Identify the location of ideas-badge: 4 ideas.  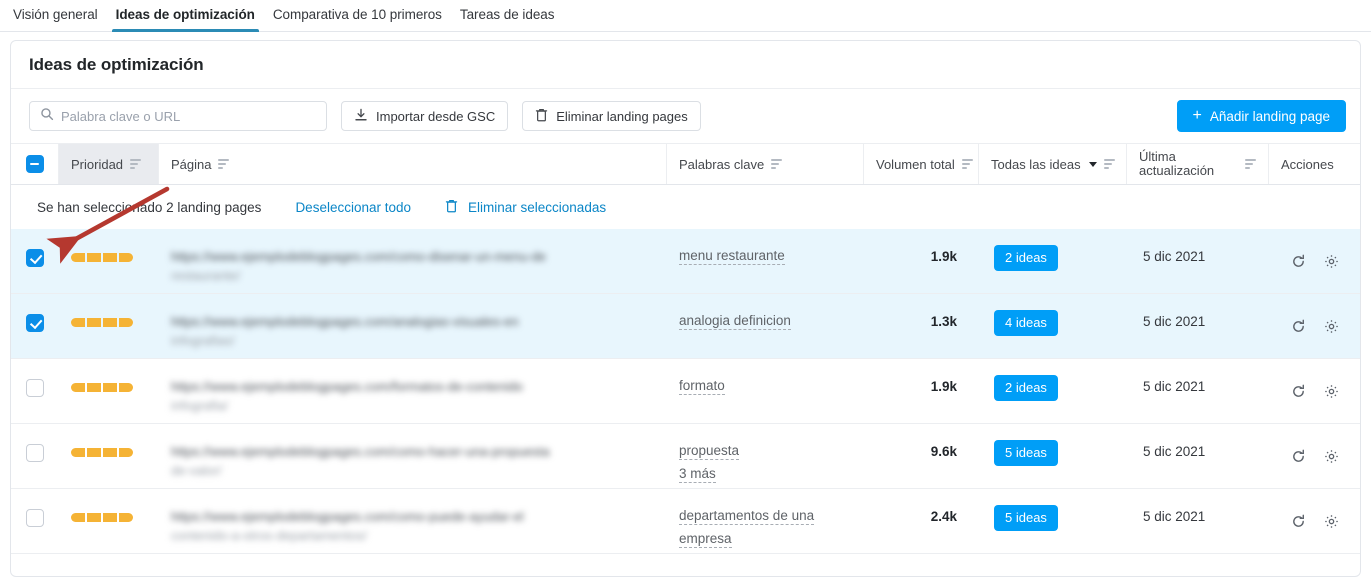
(1026, 323).